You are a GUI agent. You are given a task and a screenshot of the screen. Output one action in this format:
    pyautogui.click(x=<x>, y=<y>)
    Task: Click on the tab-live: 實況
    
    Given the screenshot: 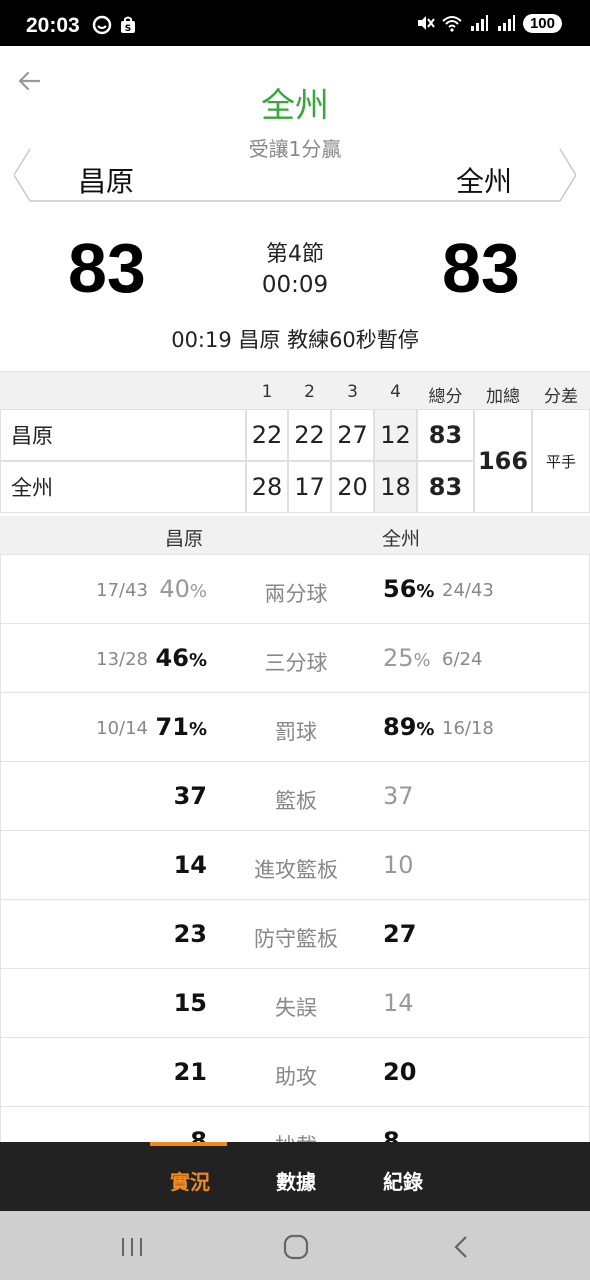 What is the action you would take?
    pyautogui.click(x=190, y=1180)
    